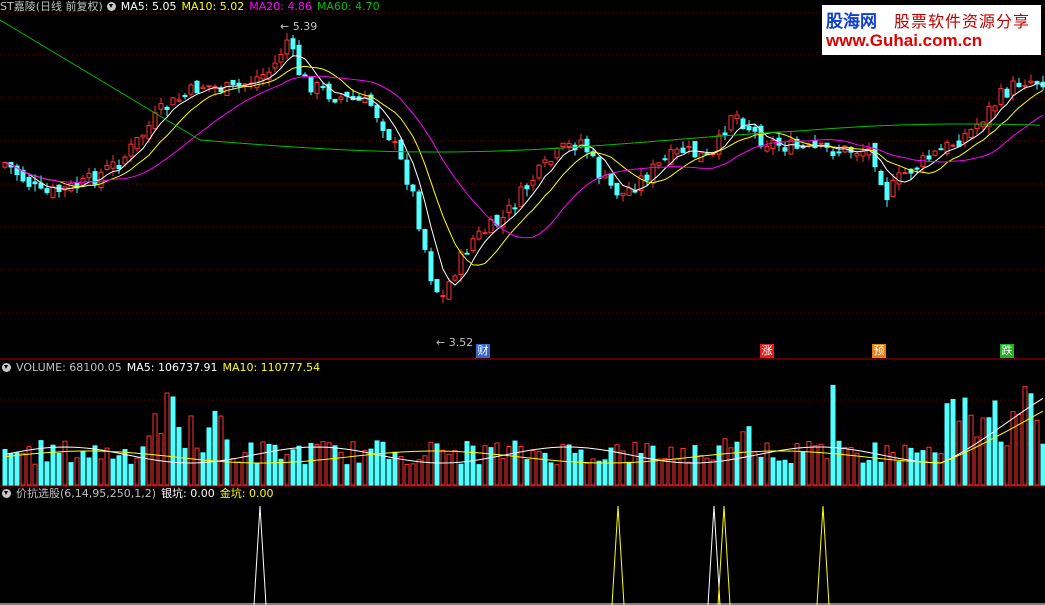  I want to click on marker-cai: 财, so click(483, 351).